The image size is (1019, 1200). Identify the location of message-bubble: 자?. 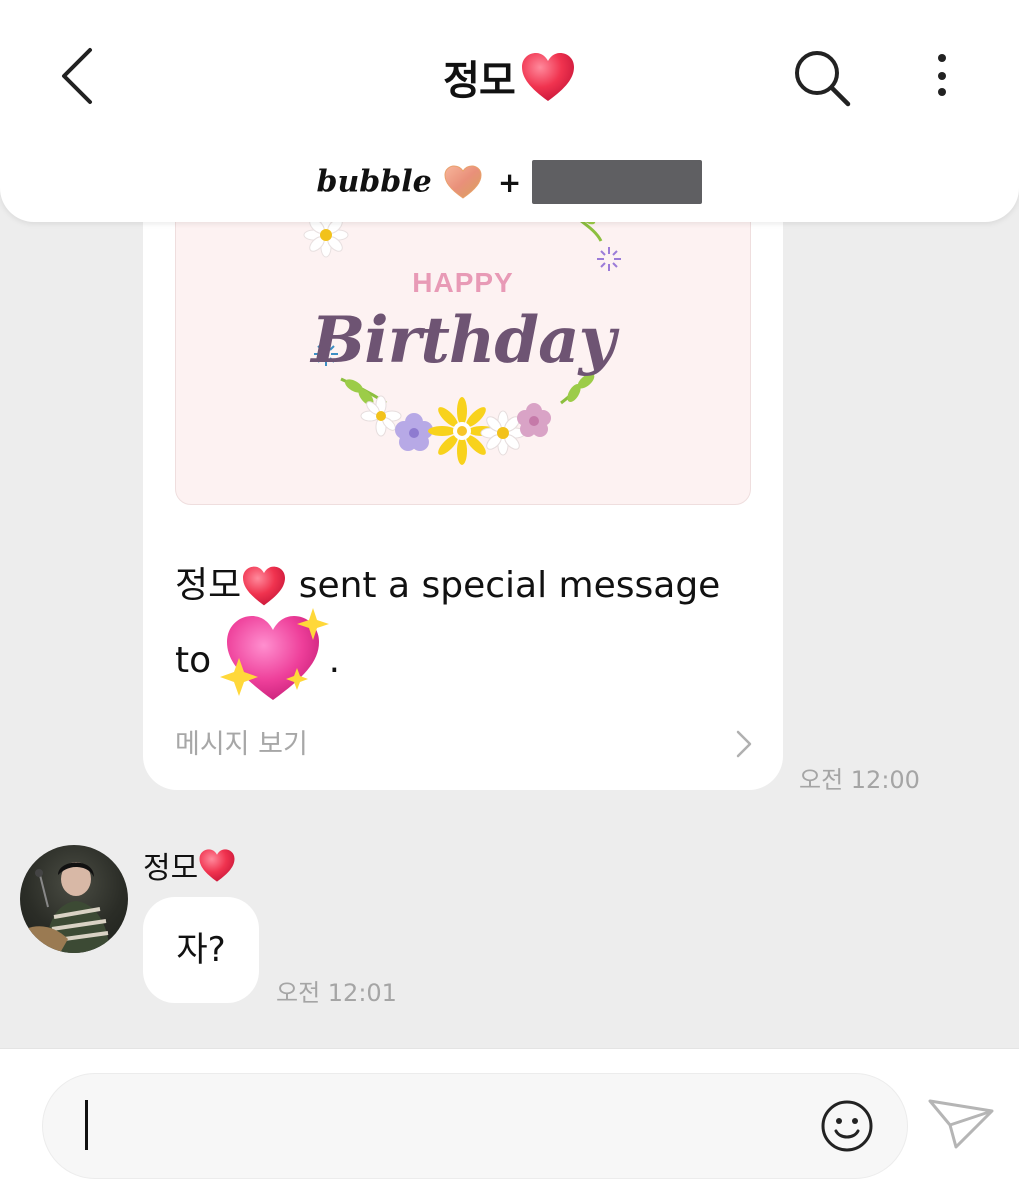
(201, 950).